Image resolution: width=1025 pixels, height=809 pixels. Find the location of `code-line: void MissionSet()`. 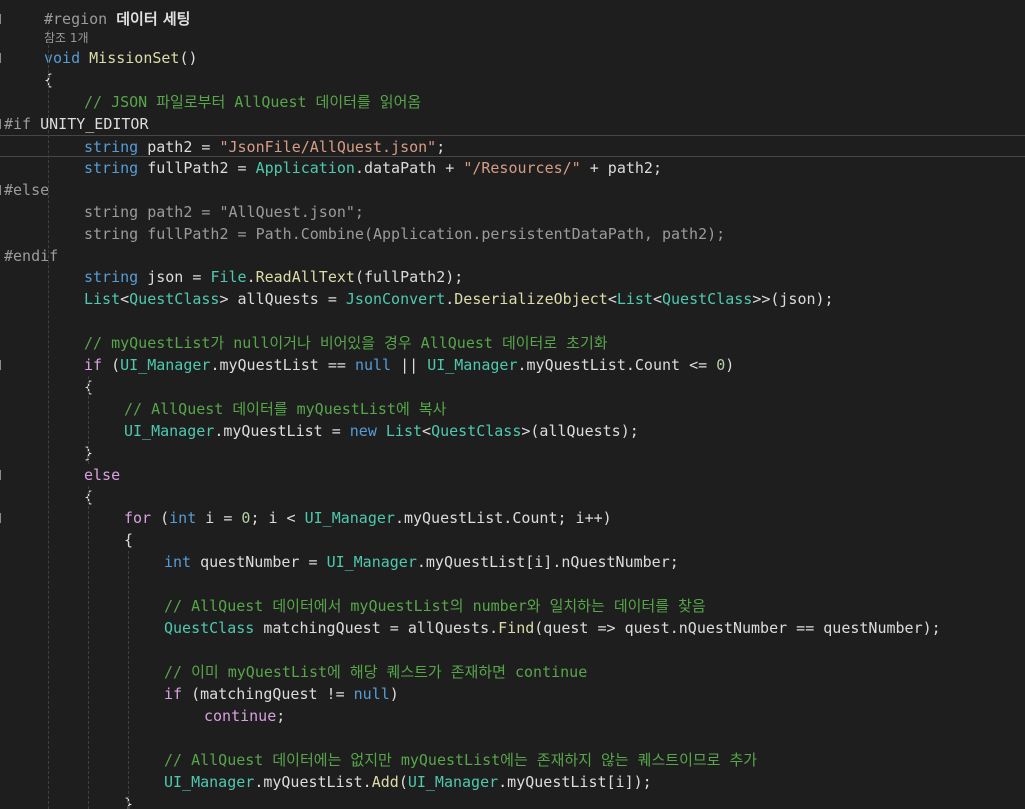

code-line: void MissionSet() is located at coordinates (512, 58).